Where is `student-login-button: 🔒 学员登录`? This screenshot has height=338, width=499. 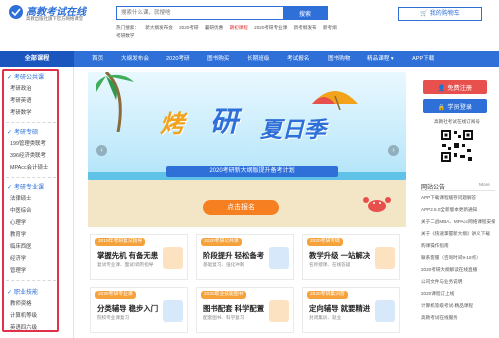
student-login-button: 🔒 学员登录 is located at coordinates (455, 106).